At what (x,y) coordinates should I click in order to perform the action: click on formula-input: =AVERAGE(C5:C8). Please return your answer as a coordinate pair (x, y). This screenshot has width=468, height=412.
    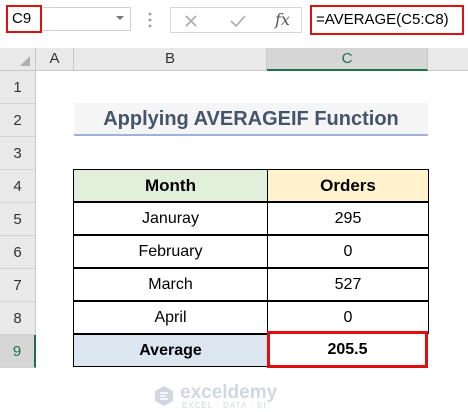
    Looking at the image, I should click on (387, 20).